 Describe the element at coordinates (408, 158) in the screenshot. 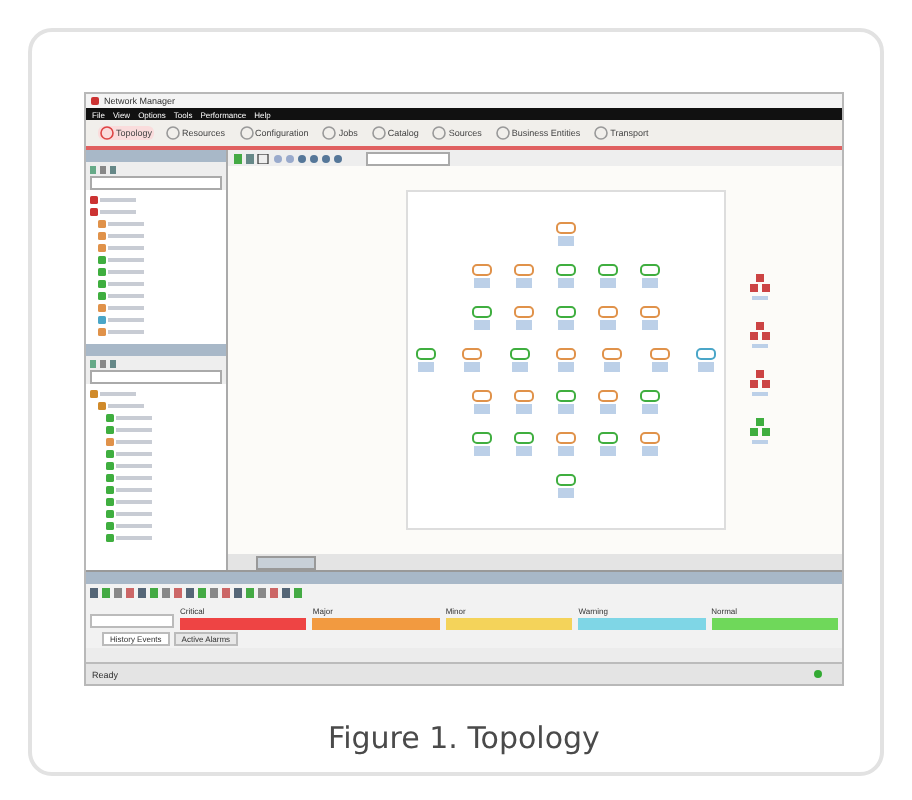

I see `layout-dropdown` at that location.